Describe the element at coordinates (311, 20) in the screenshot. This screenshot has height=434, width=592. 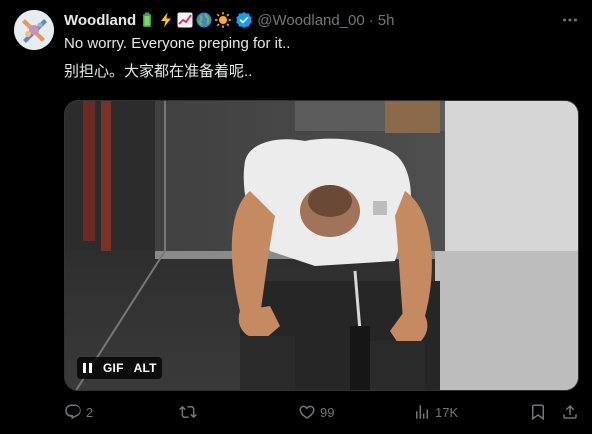
I see `author-handle: @Woodland_00` at that location.